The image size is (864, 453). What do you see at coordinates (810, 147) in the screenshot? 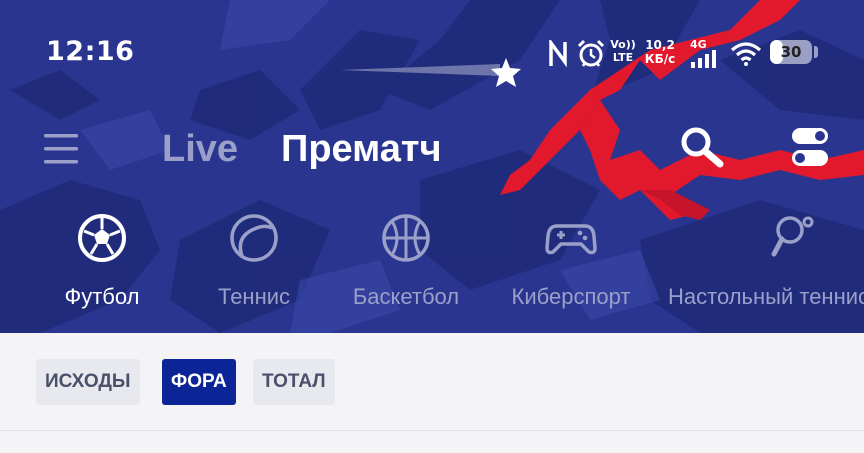
I see `settings-toggle-icon` at bounding box center [810, 147].